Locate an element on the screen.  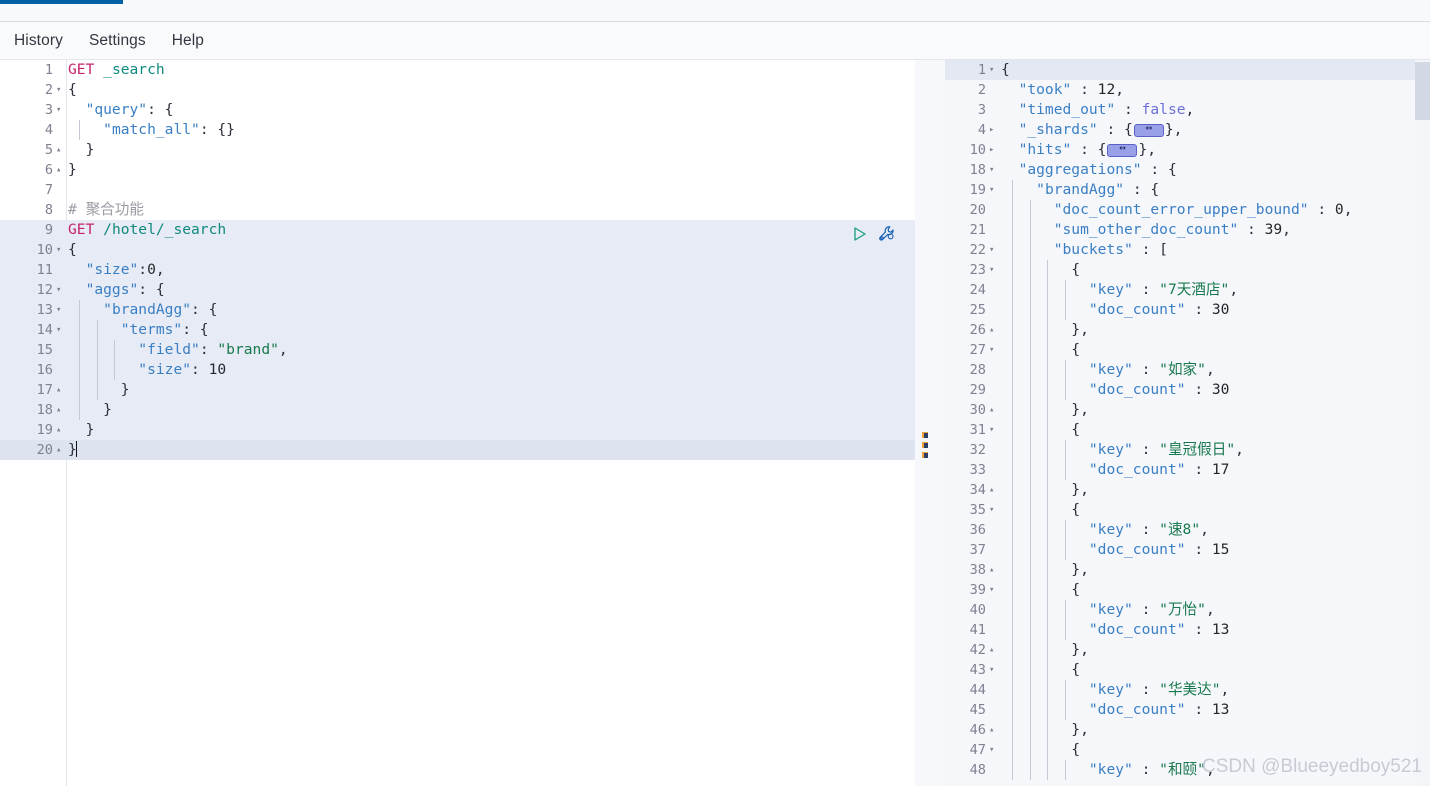
code-line: 12 ▾ "aggs": { is located at coordinates (457, 290).